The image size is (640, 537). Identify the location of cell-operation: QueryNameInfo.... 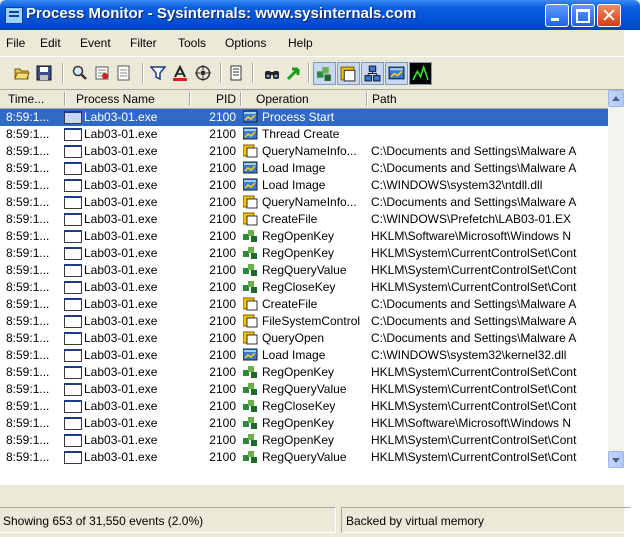
(307, 202).